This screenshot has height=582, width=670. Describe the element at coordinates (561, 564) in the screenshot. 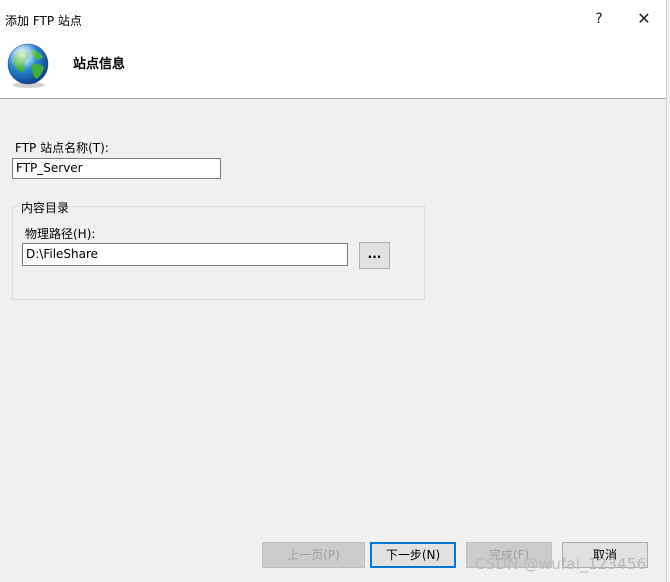

I see `csdn-watermark: CSDN @wufai_123456` at that location.